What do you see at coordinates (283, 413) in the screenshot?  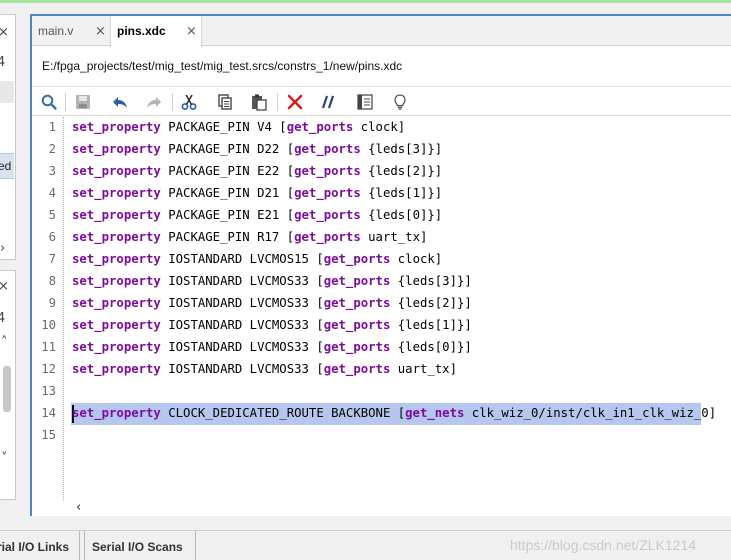 I see `code-token: CLOCK_DEDICATED_ROUTE BACKBONE [` at bounding box center [283, 413].